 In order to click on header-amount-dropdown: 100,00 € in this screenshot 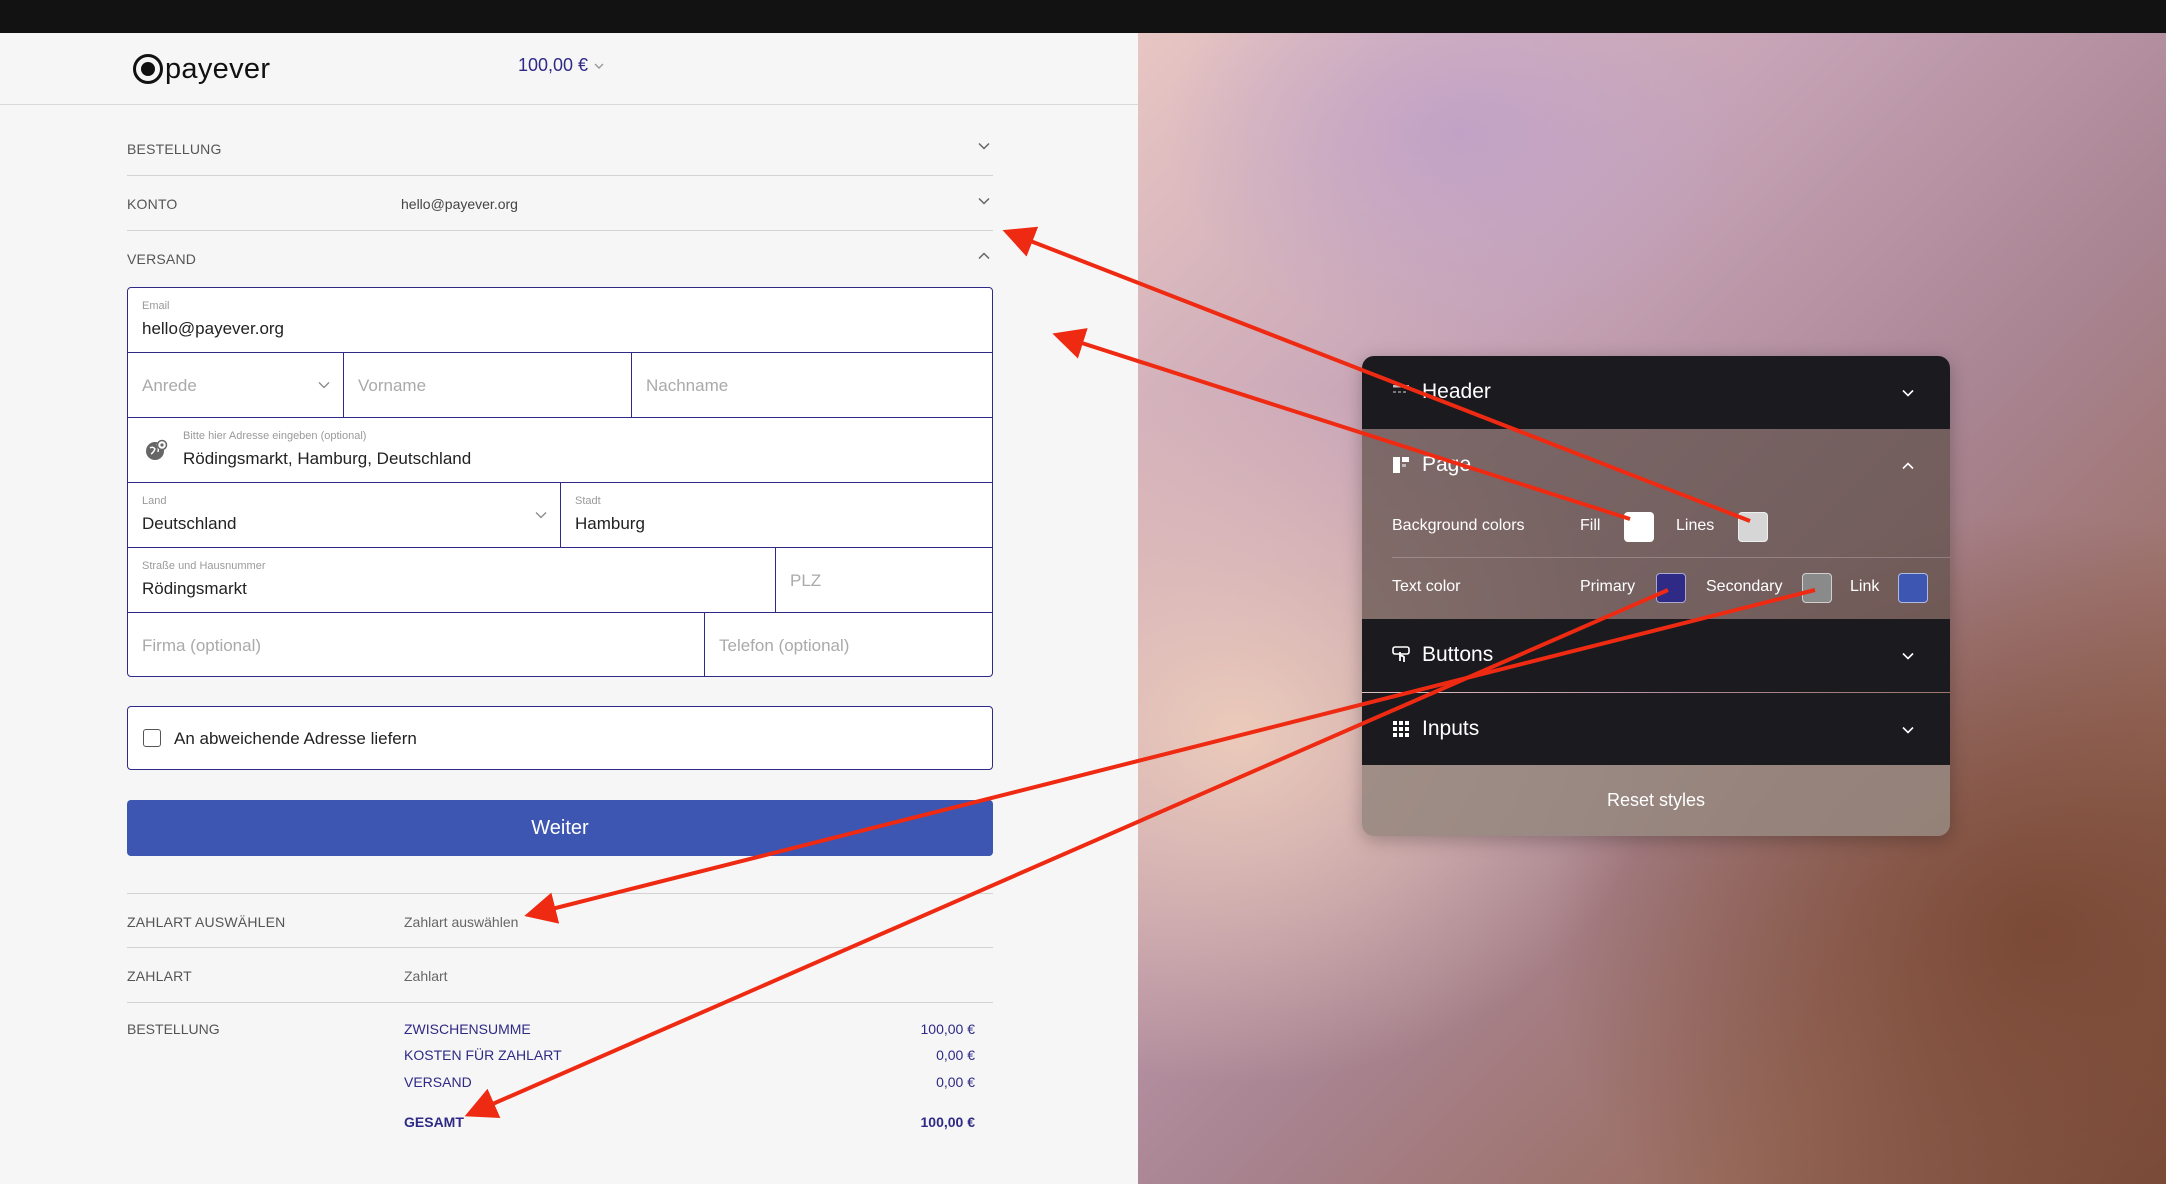, I will do `click(561, 65)`.